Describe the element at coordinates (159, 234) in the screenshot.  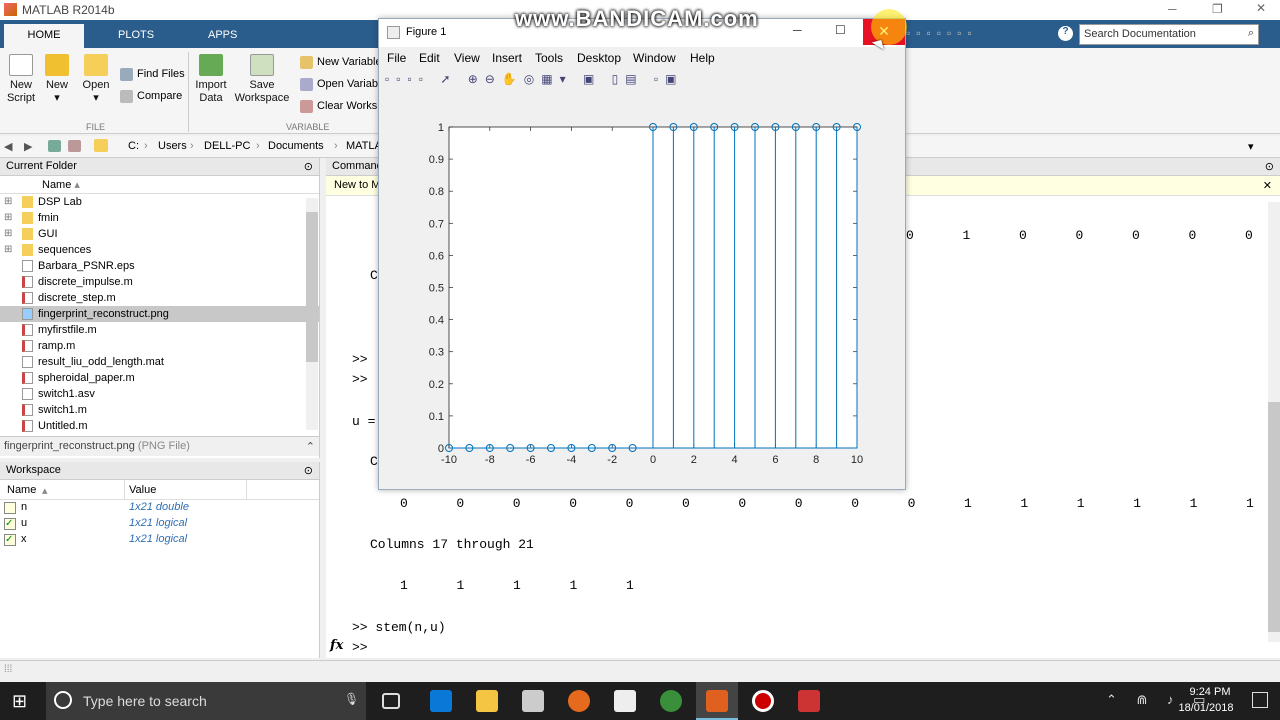
I see `file-list-item: ⊞ GUI` at that location.